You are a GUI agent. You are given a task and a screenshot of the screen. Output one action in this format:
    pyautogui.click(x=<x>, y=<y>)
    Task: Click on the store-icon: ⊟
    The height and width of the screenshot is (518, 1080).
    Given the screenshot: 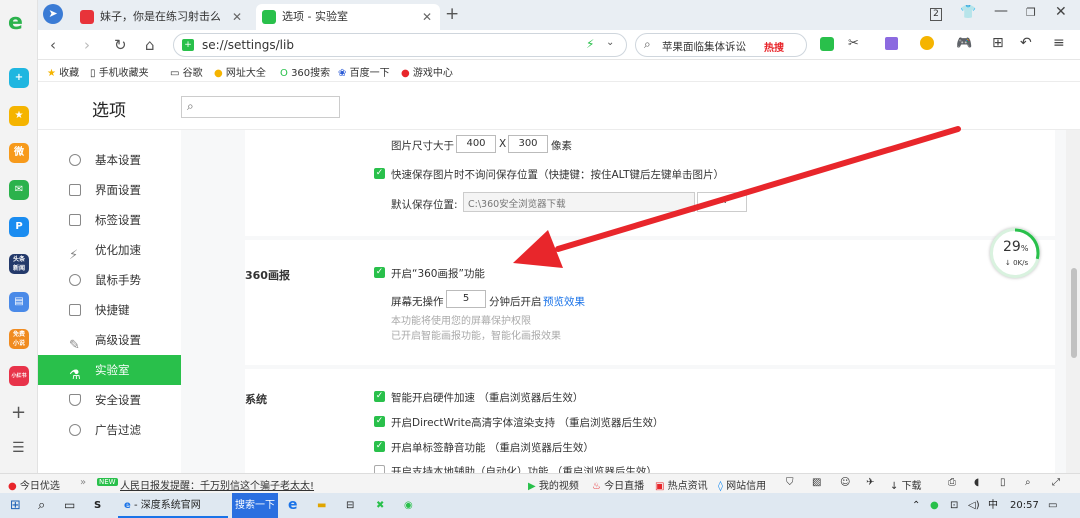 What is the action you would take?
    pyautogui.click(x=350, y=505)
    